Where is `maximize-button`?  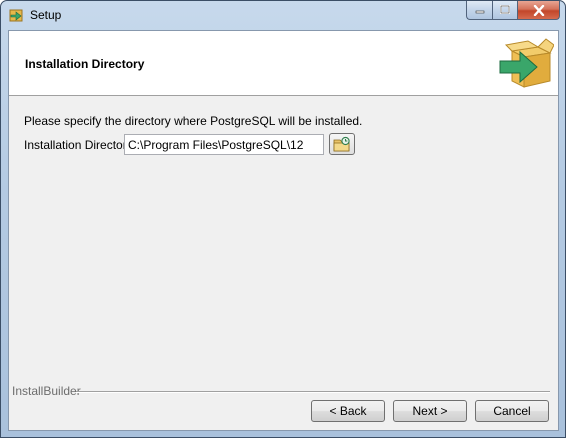 maximize-button is located at coordinates (504, 10).